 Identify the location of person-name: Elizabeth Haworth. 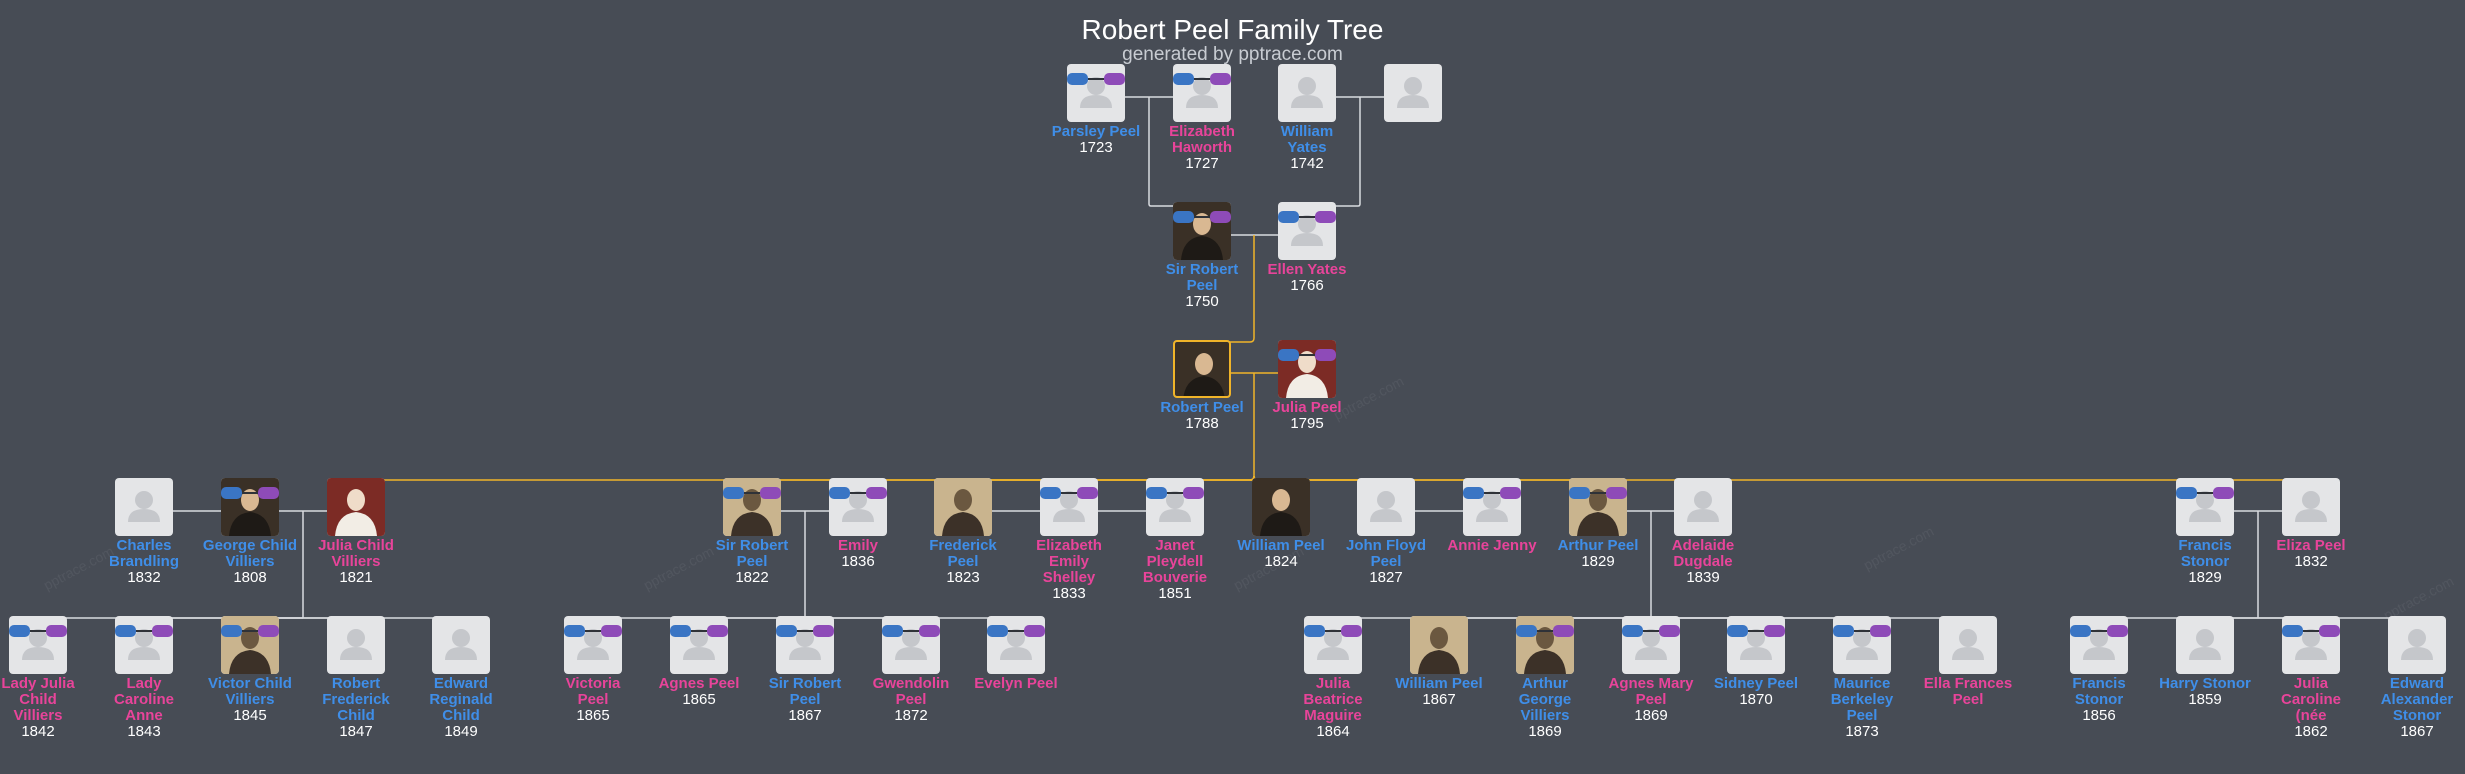
(1202, 140).